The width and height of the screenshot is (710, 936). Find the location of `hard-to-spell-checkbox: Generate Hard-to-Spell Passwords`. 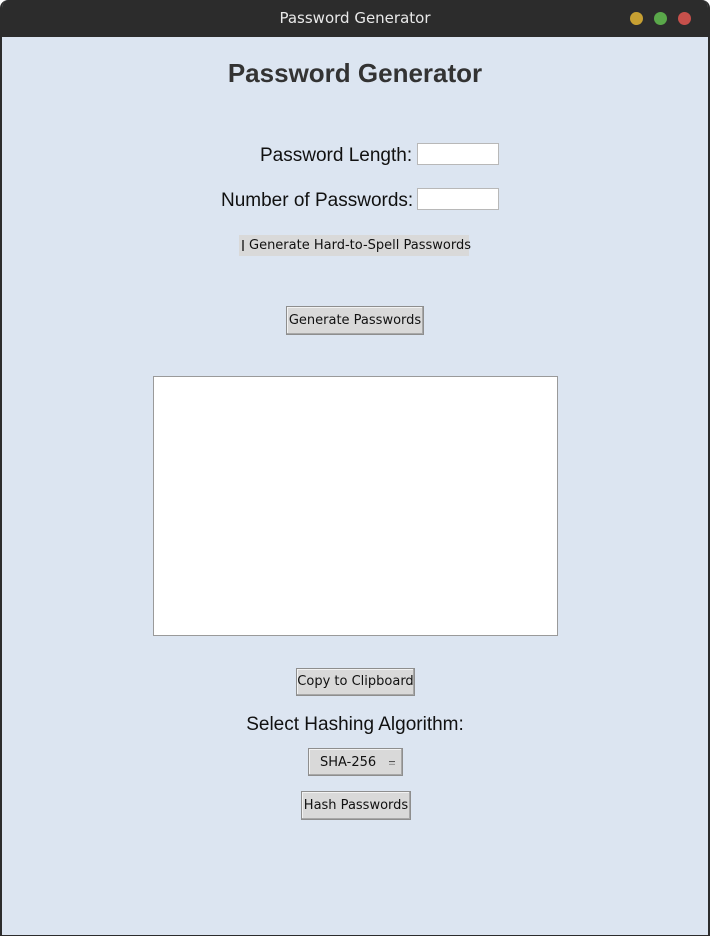

hard-to-spell-checkbox: Generate Hard-to-Spell Passwords is located at coordinates (355, 245).